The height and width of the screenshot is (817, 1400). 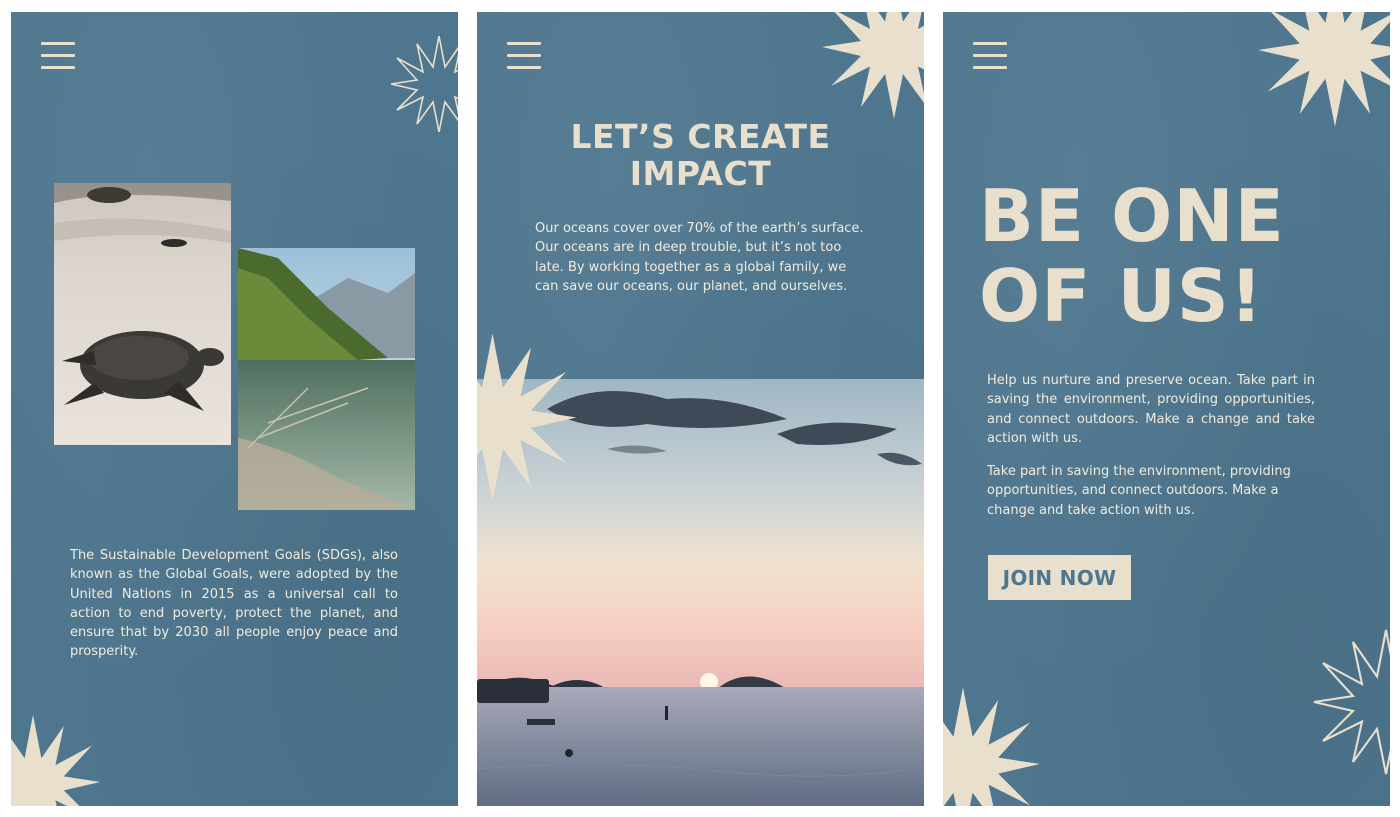 I want to click on impact-headline: LET’S CREATE IMPACT, so click(x=700, y=155).